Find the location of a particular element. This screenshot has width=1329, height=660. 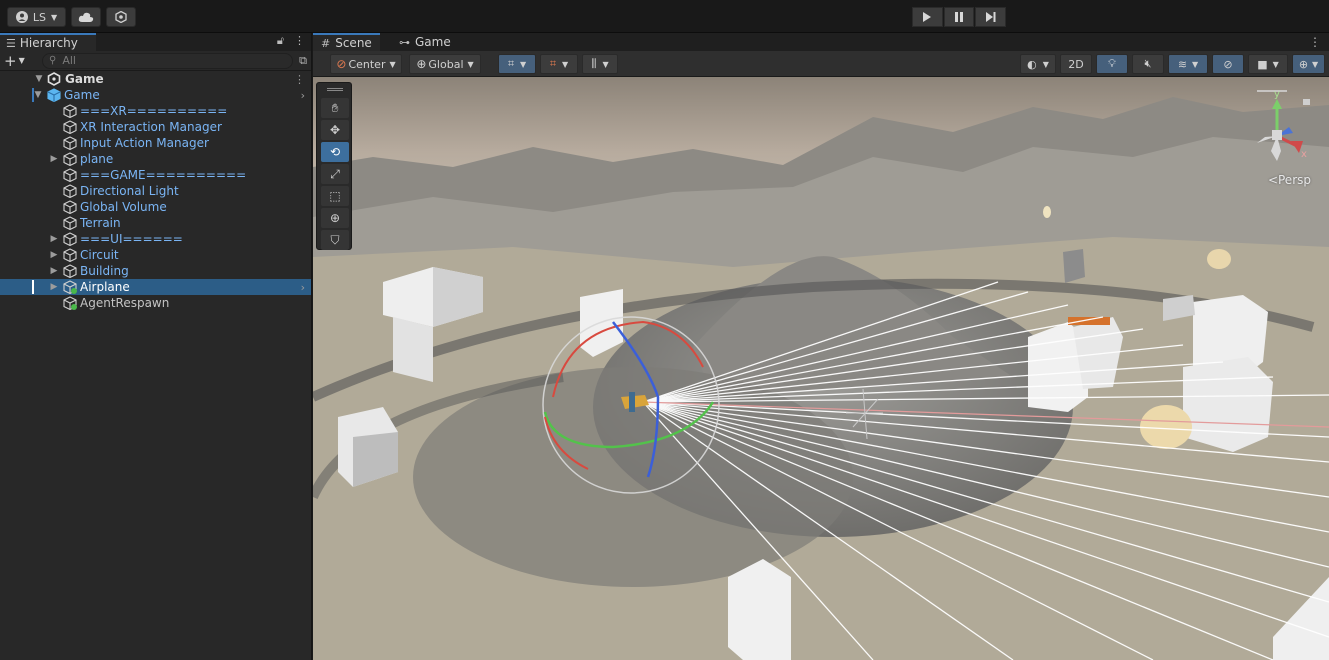

hierarchy-tab-icons: 🔓︎ ⋮ is located at coordinates (291, 41).